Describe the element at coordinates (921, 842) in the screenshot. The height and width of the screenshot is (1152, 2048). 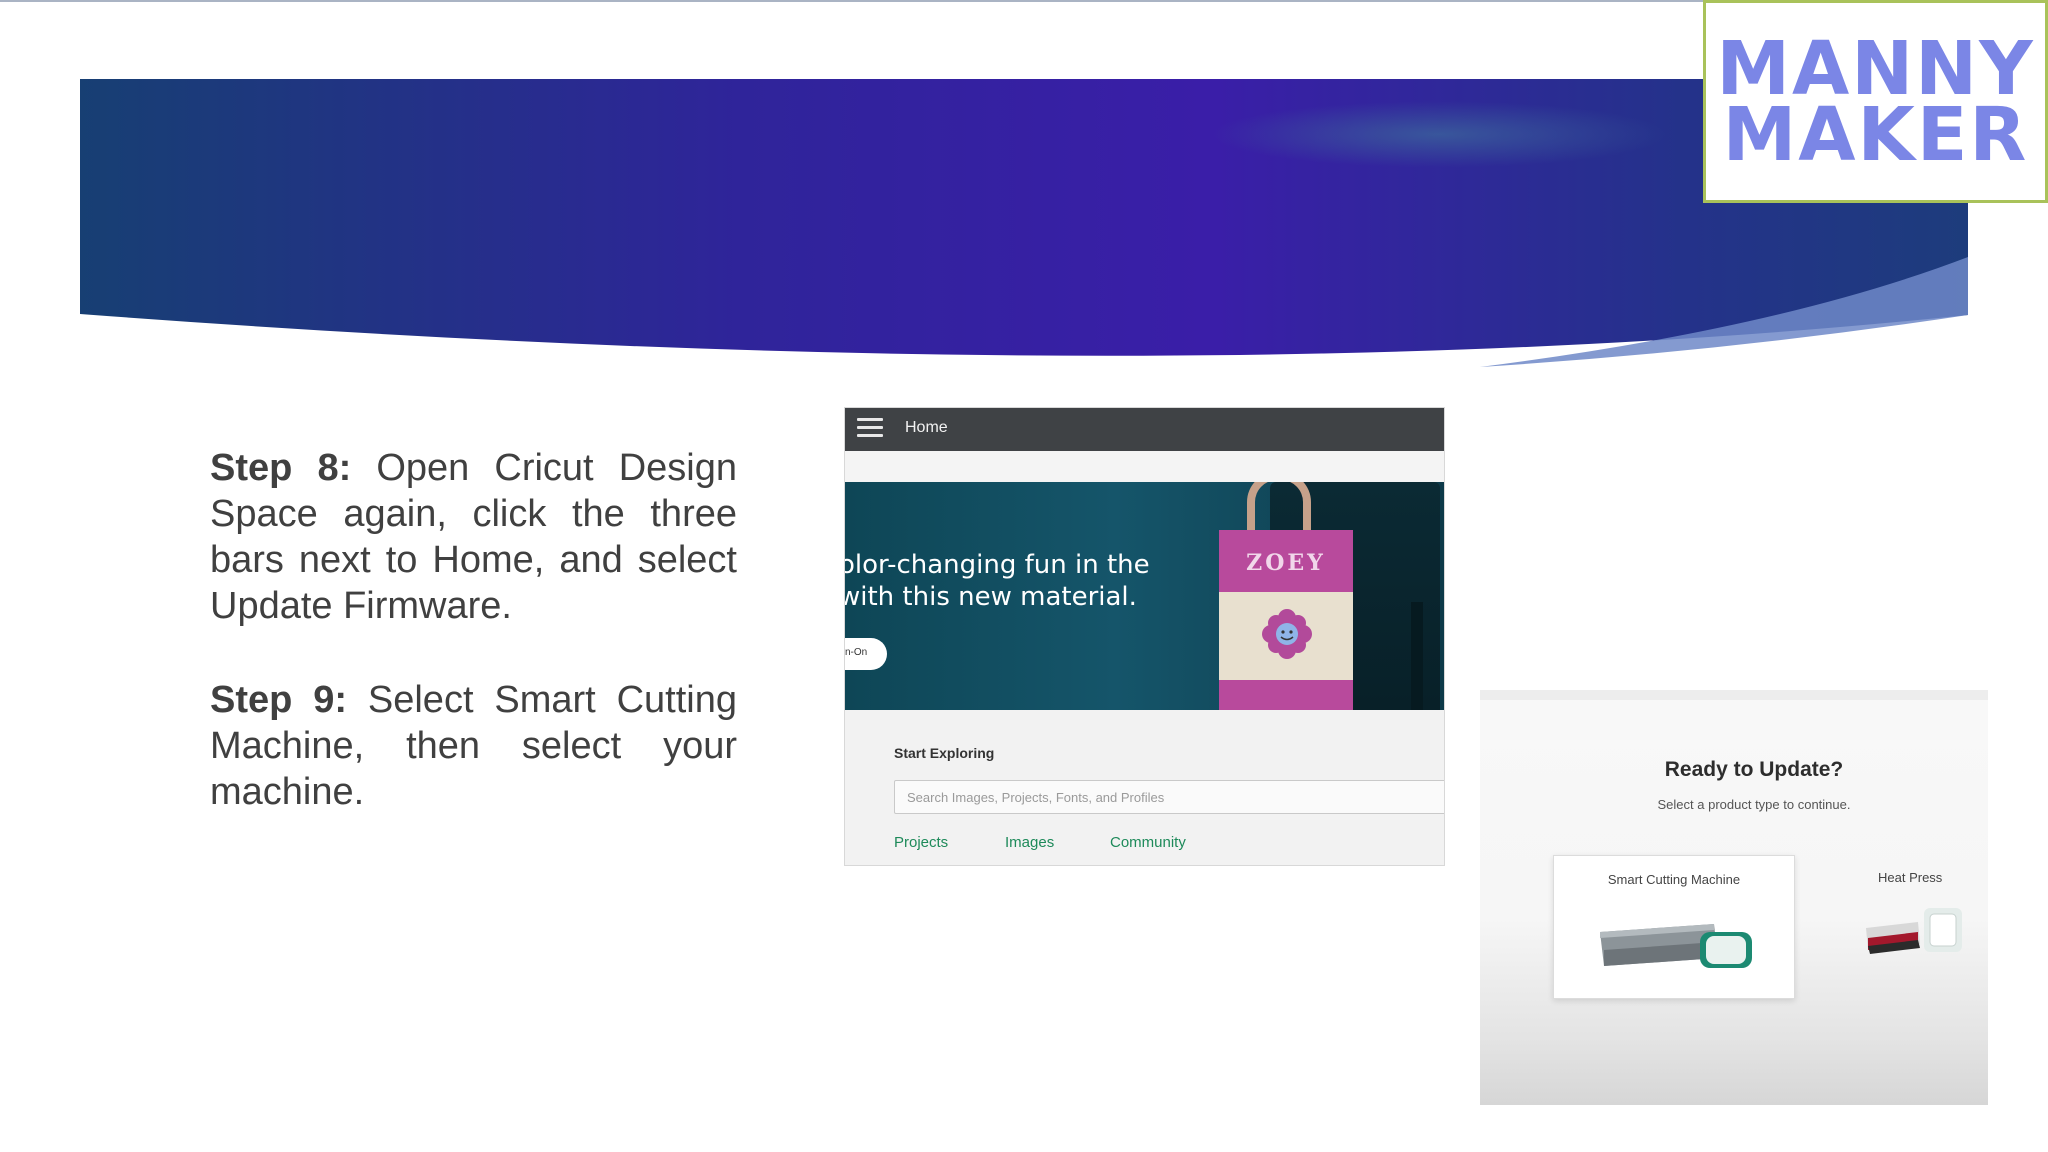
I see `projects-link: Projects` at that location.